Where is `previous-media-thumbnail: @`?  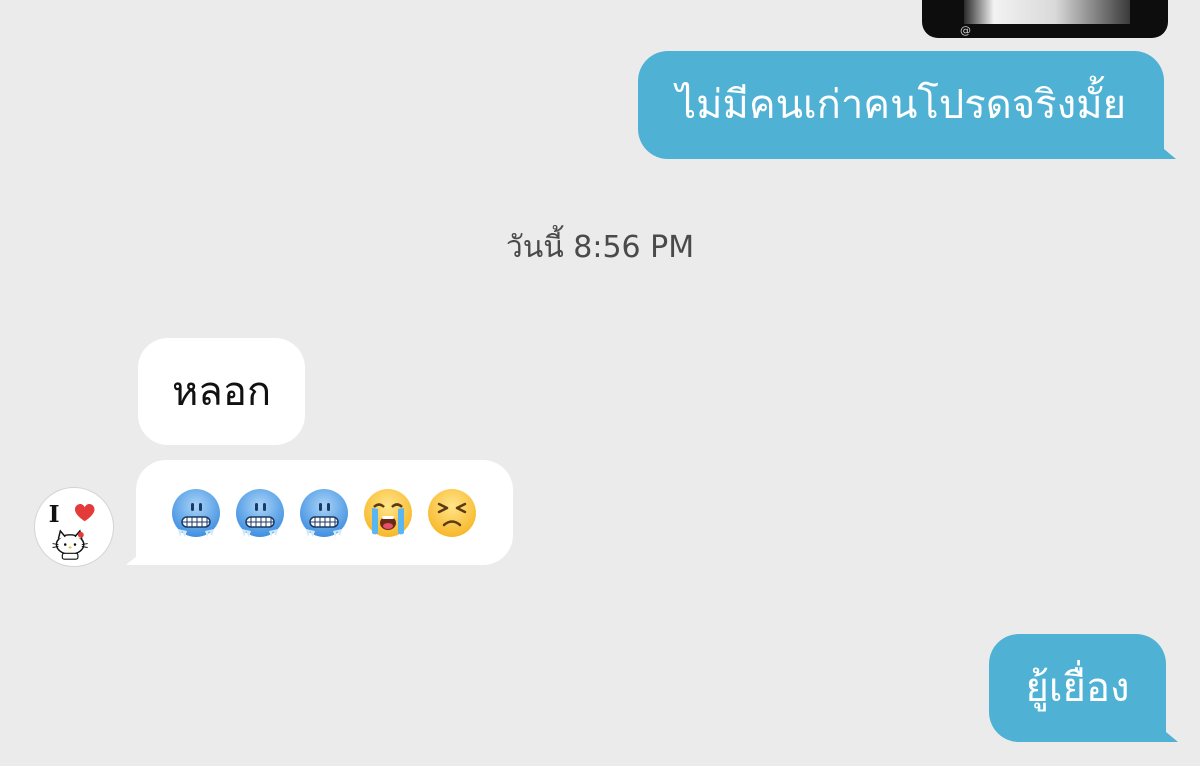
previous-media-thumbnail: @ is located at coordinates (1045, 19).